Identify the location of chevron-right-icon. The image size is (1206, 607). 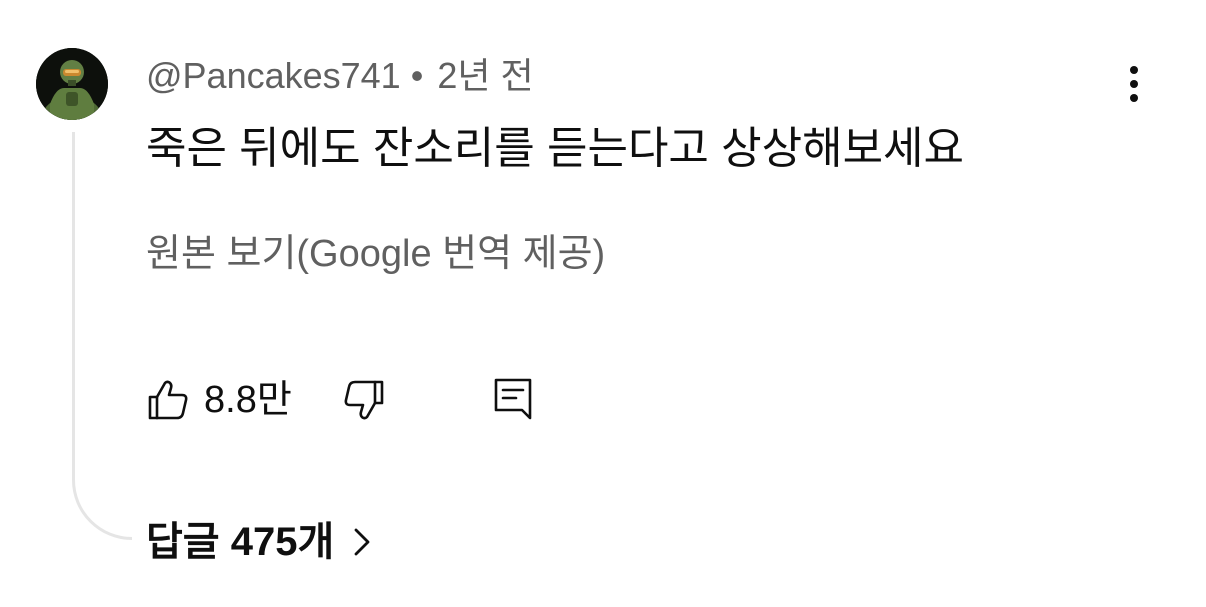
(362, 542).